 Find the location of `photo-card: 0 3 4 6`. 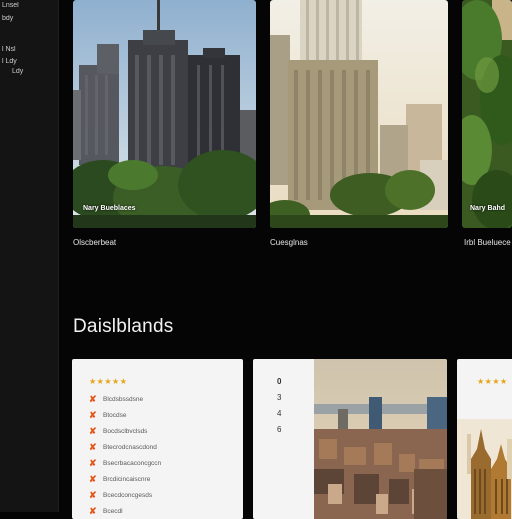

photo-card: 0 3 4 6 is located at coordinates (350, 439).